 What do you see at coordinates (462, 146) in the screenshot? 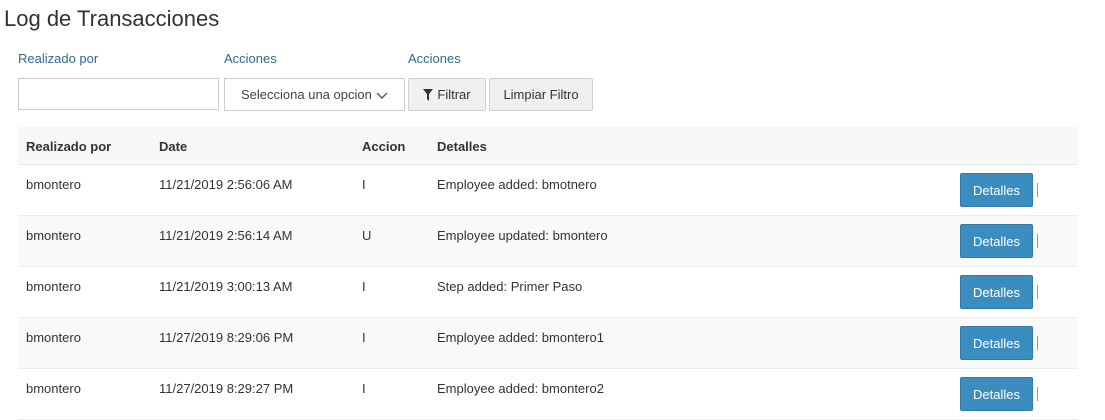
I see `header-detalles: Detalles` at bounding box center [462, 146].